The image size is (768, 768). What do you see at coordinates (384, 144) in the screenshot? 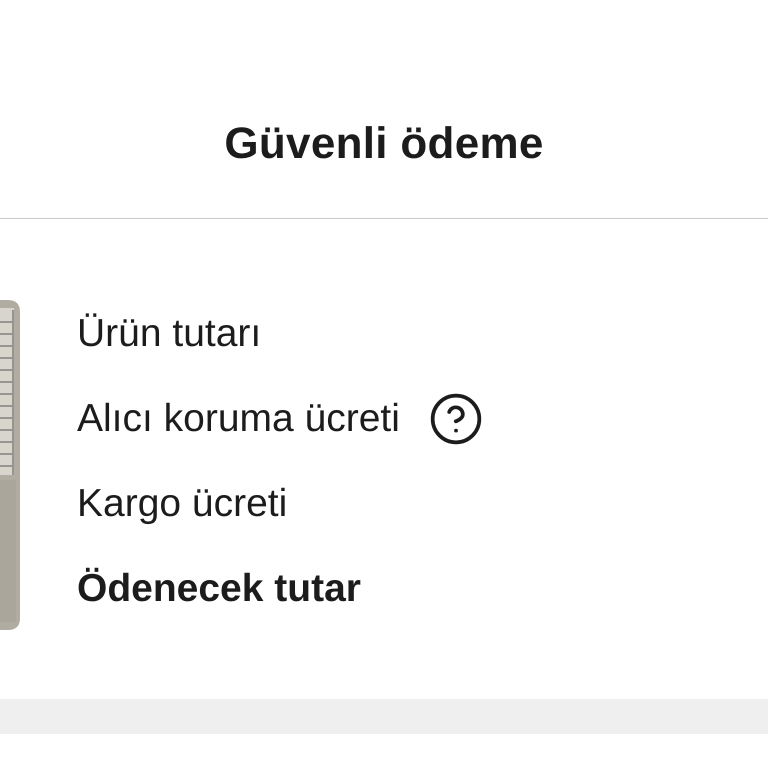
I see `page-title: Güvenli ödeme` at bounding box center [384, 144].